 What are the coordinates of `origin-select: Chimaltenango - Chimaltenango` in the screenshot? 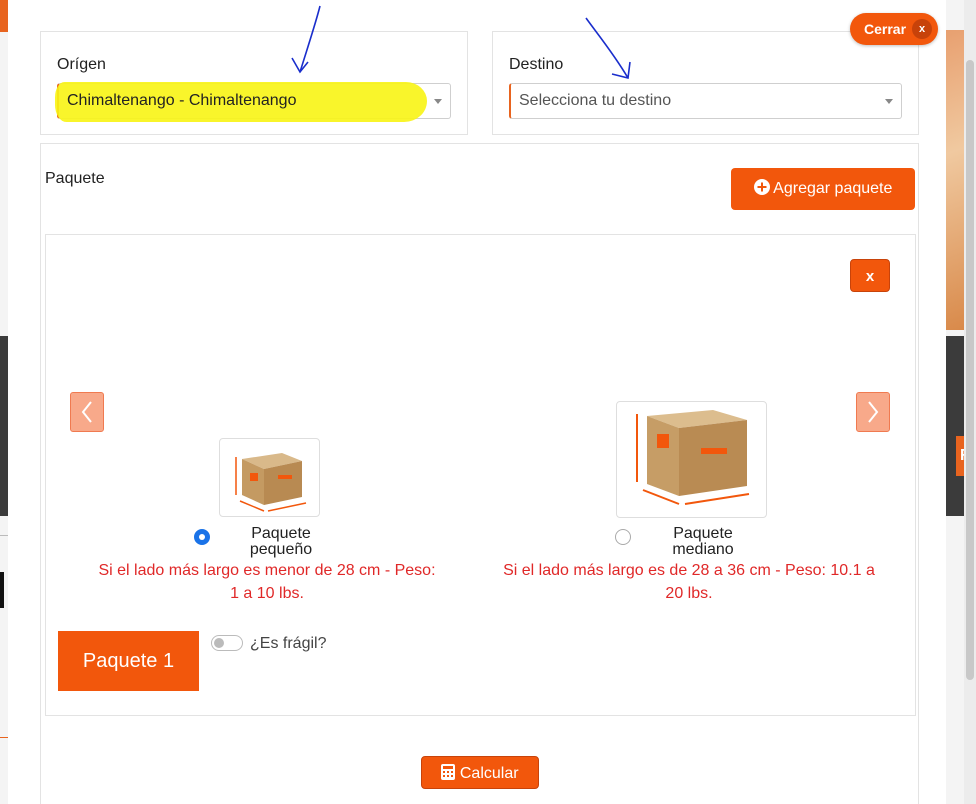 It's located at (253, 102).